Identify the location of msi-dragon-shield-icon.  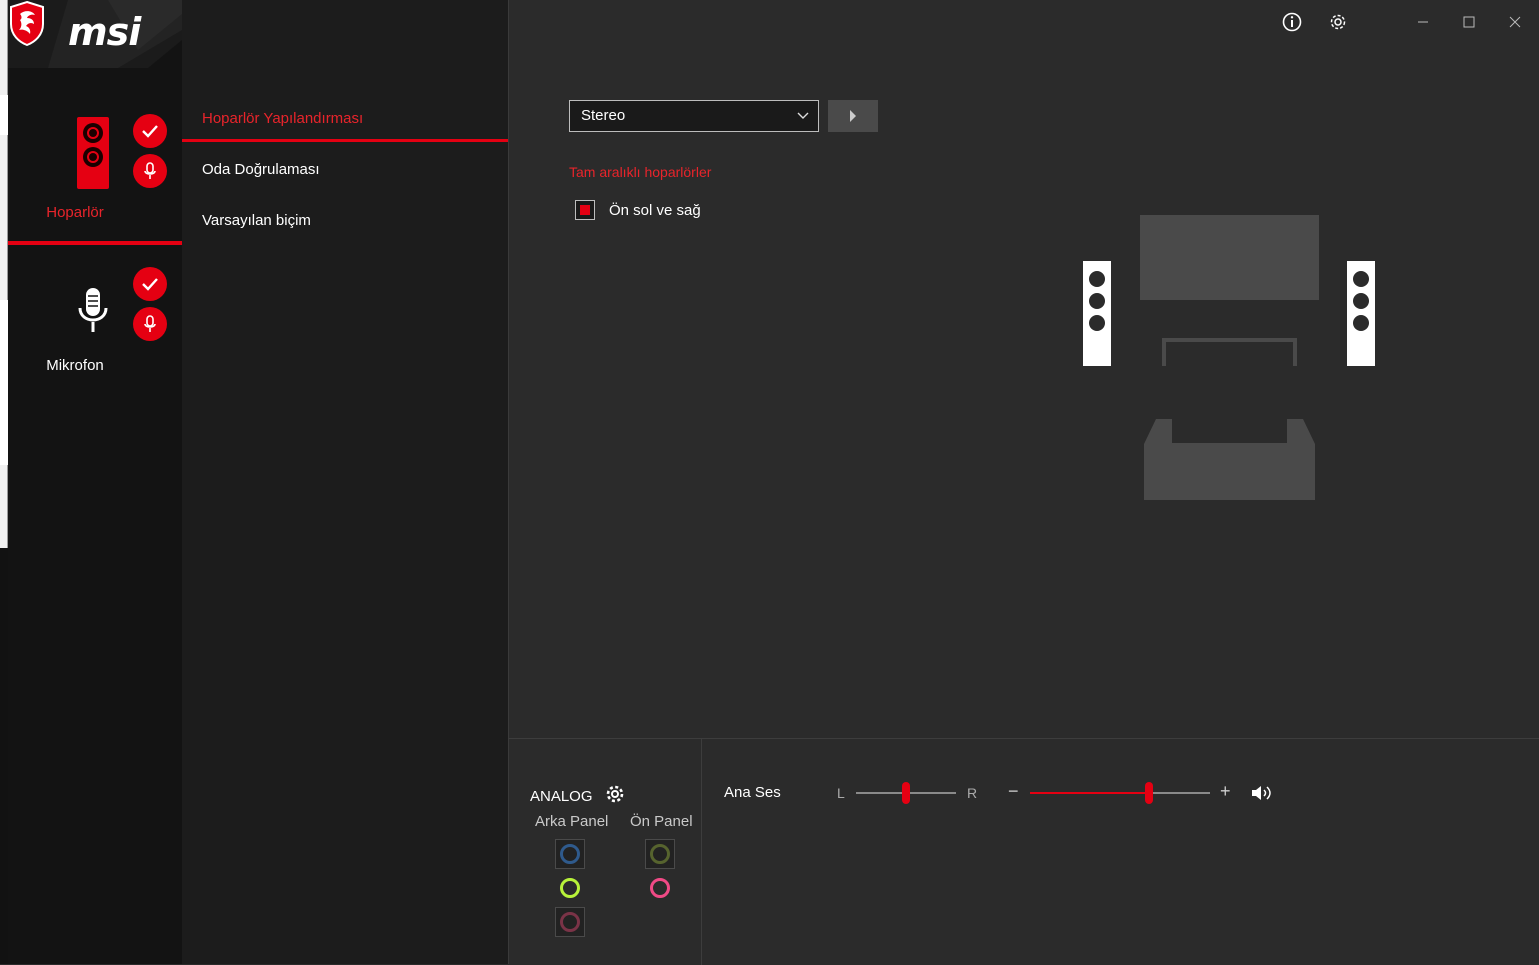
(27, 23).